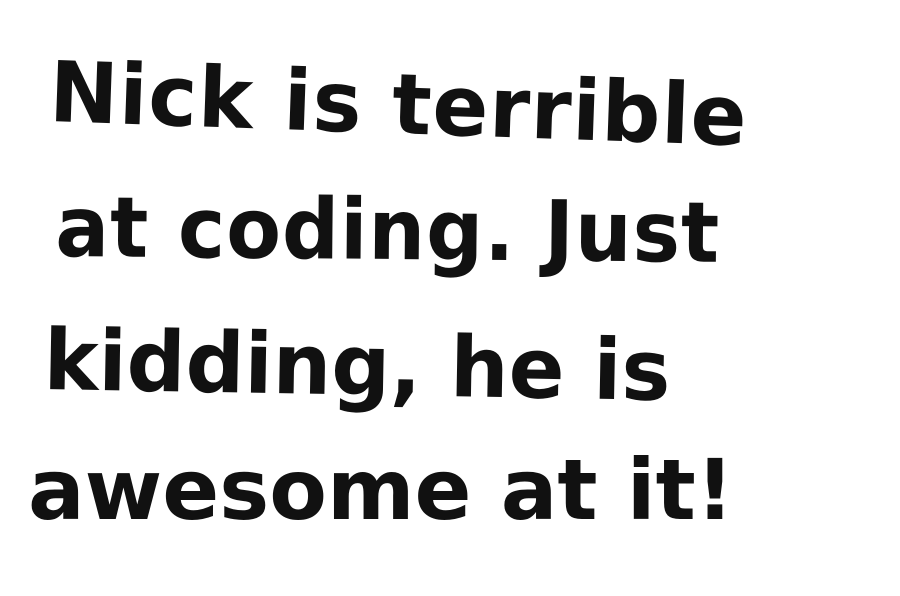 The height and width of the screenshot is (596, 900). Describe the element at coordinates (387, 230) in the screenshot. I see `note-line-2: at coding. Just` at that location.